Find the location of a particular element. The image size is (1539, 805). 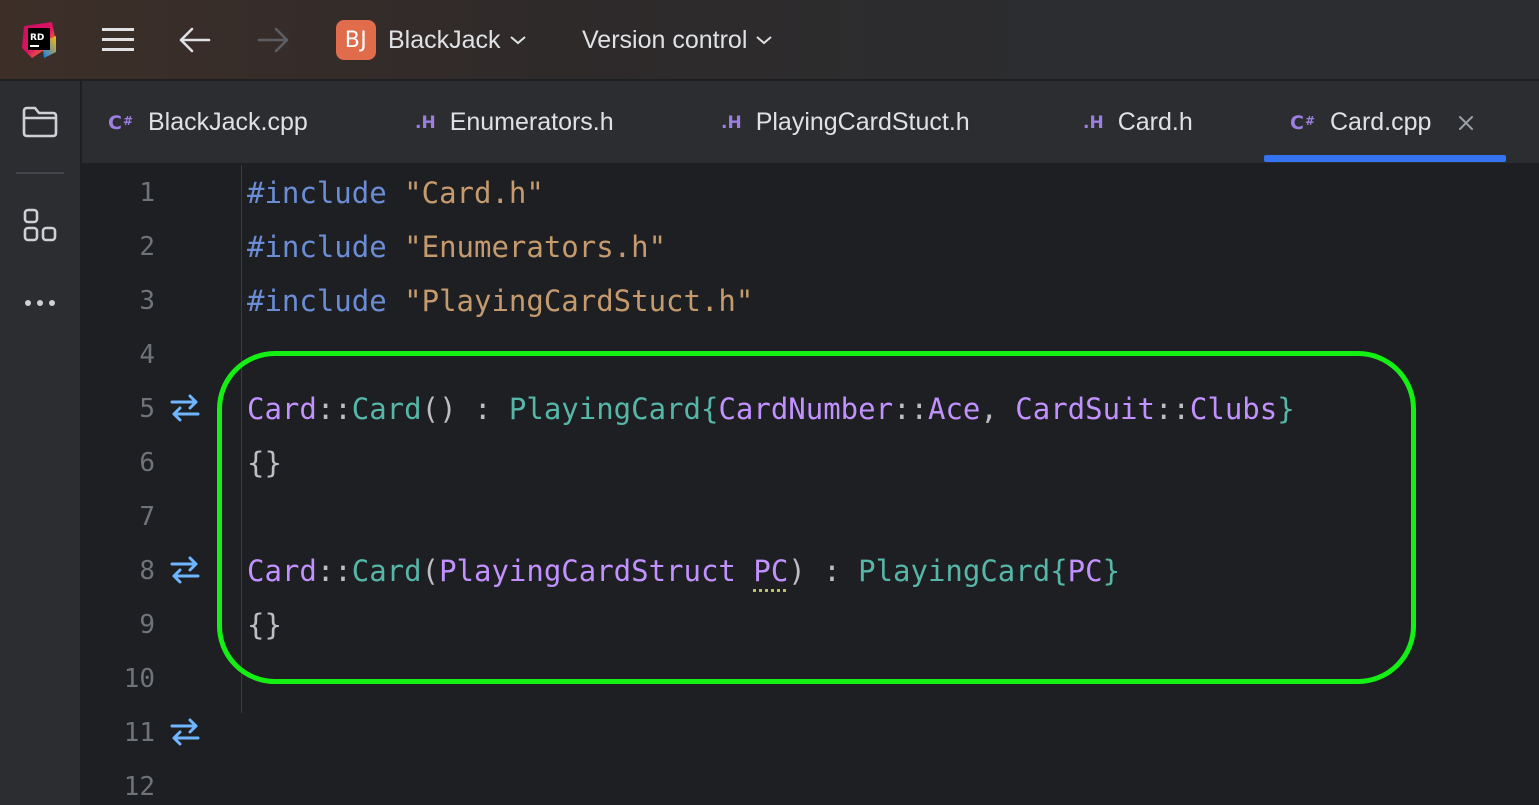

code-line-6: {} is located at coordinates (264, 463).